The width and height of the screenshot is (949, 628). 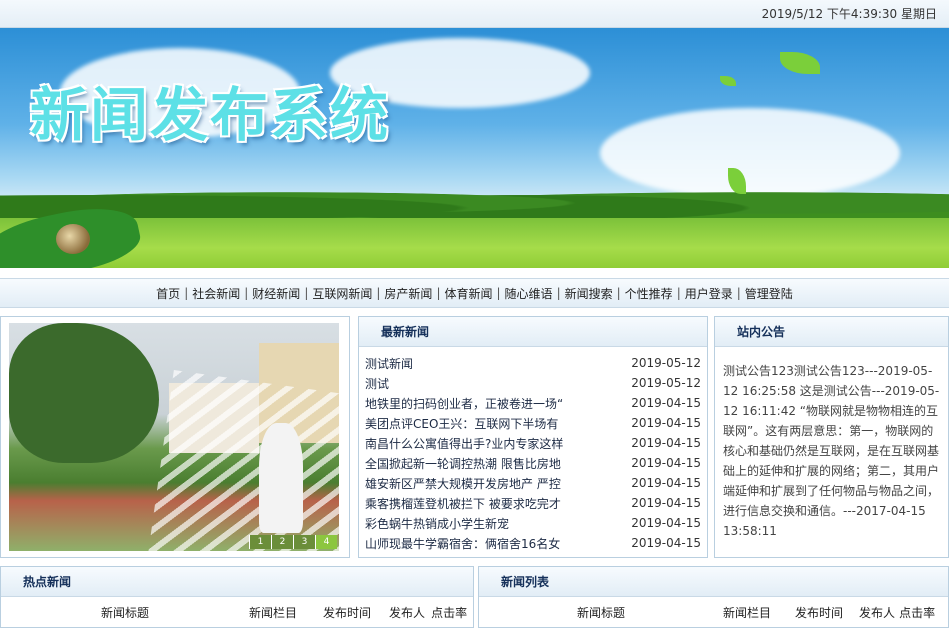 I want to click on slideshow-panel: 1 2 3 4, so click(x=175, y=437).